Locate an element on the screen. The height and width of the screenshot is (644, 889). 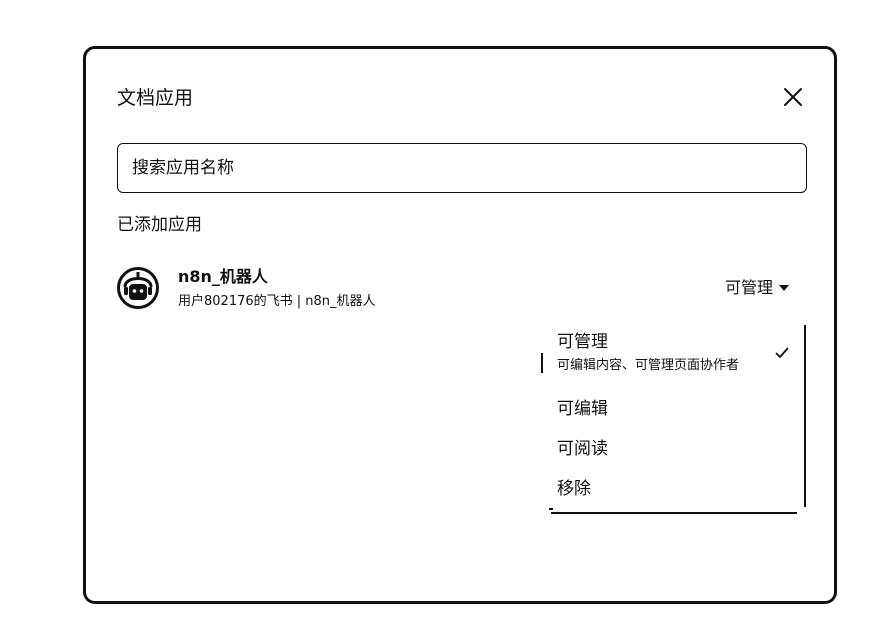
avatar is located at coordinates (138, 288).